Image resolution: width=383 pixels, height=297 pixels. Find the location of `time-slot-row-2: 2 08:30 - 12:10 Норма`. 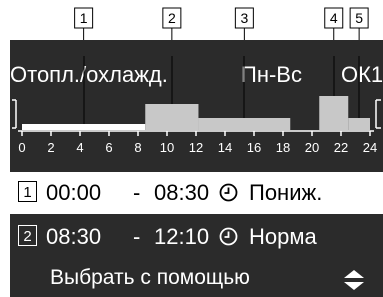

time-slot-row-2: 2 08:30 - 12:10 Норма is located at coordinates (196, 237).